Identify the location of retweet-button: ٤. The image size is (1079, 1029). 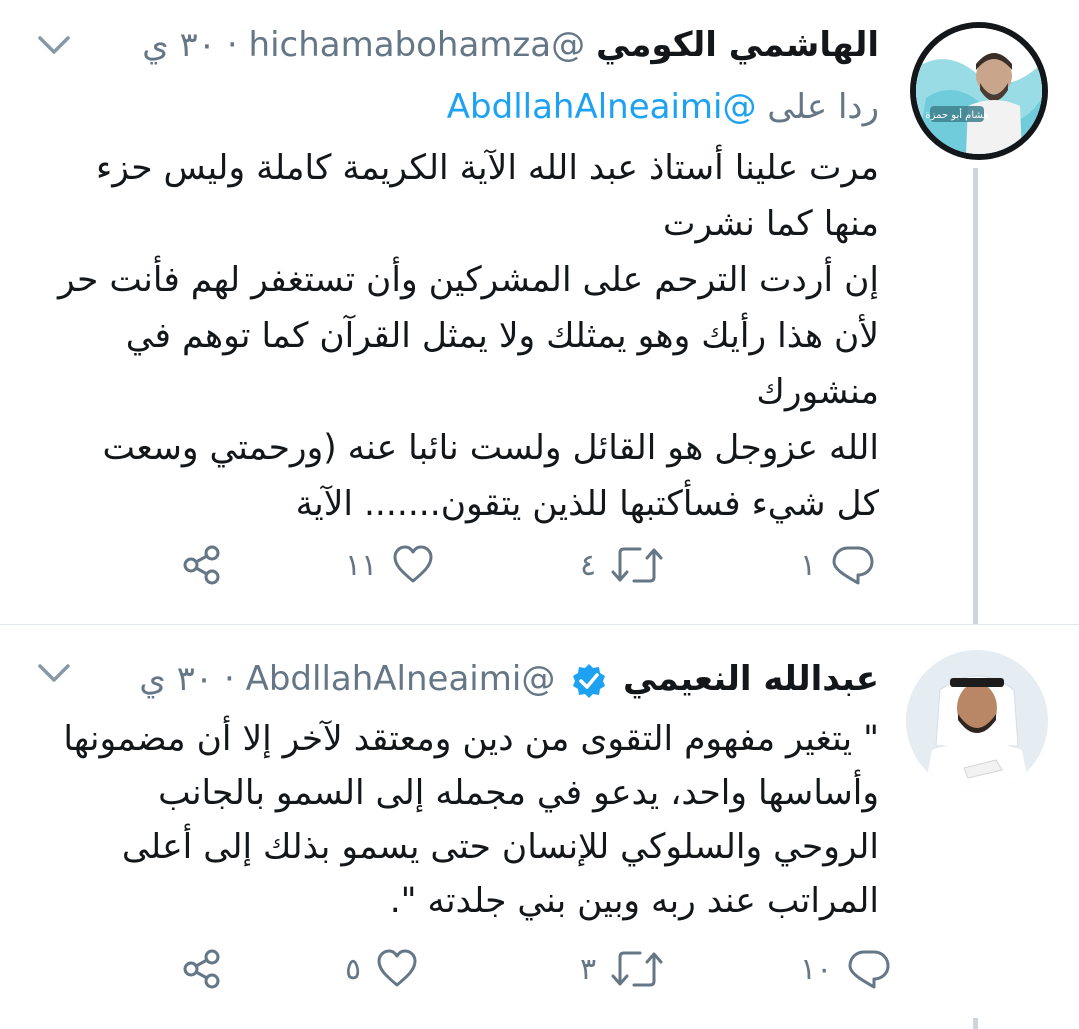
(622, 565).